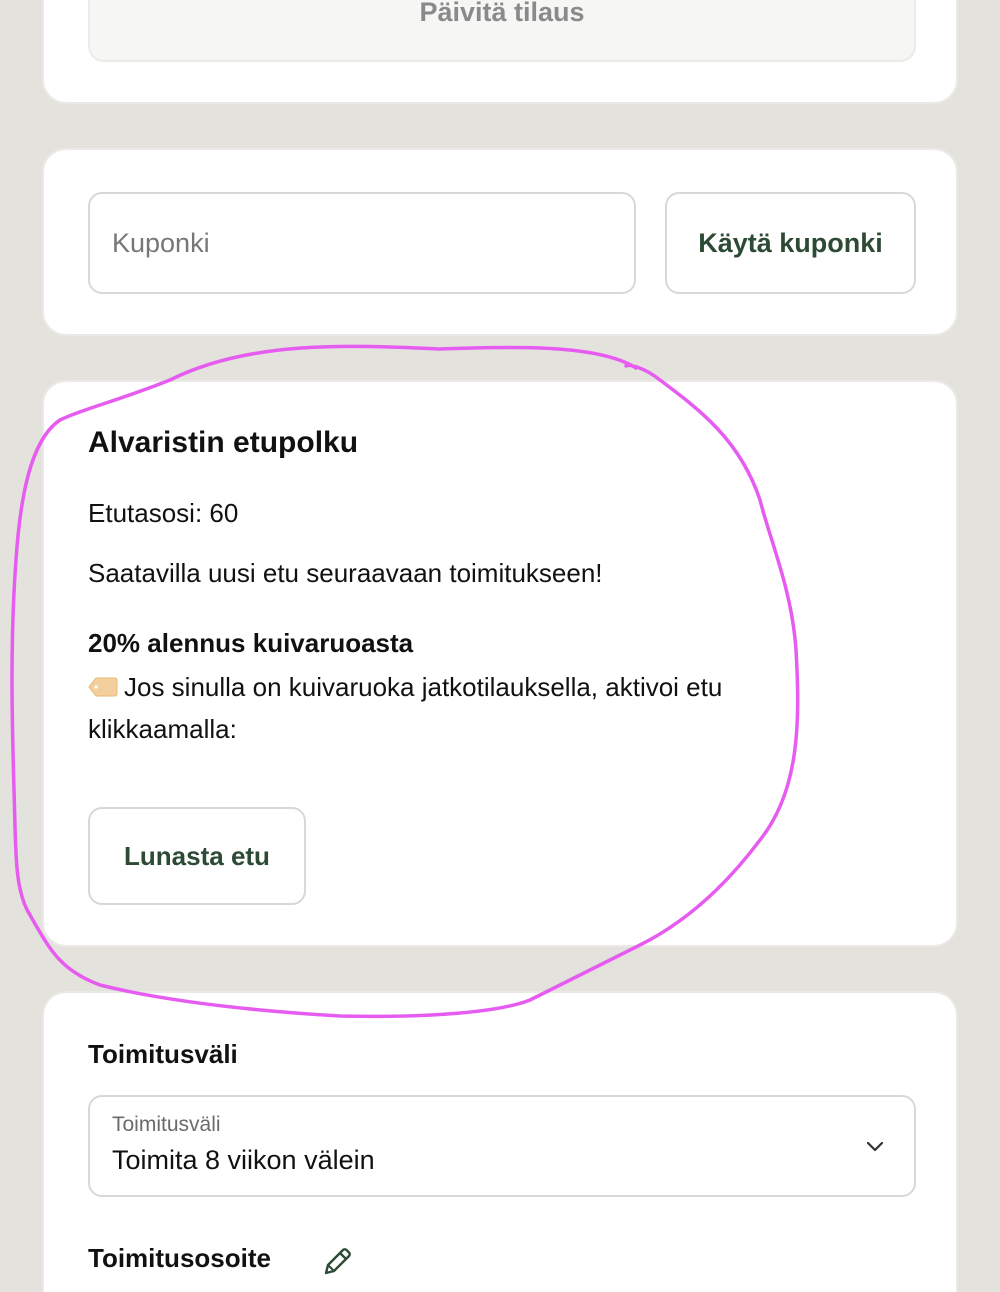 The height and width of the screenshot is (1292, 1000). What do you see at coordinates (179, 1258) in the screenshot?
I see `delivery-address-title: Toimitusosoite` at bounding box center [179, 1258].